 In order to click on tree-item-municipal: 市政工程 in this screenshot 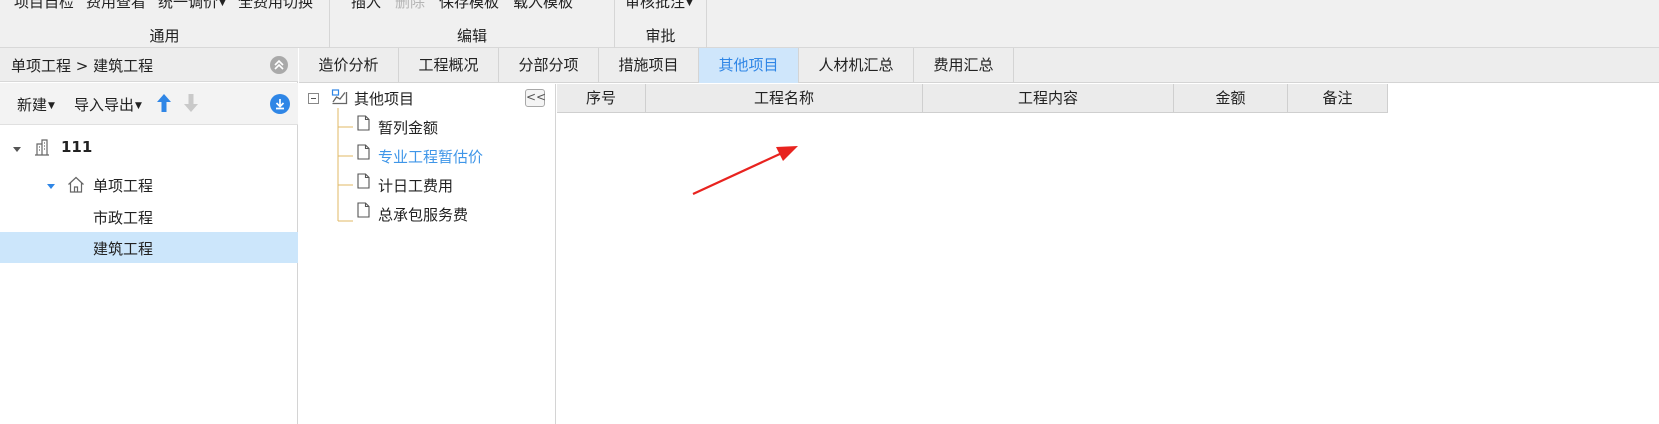, I will do `click(149, 216)`.